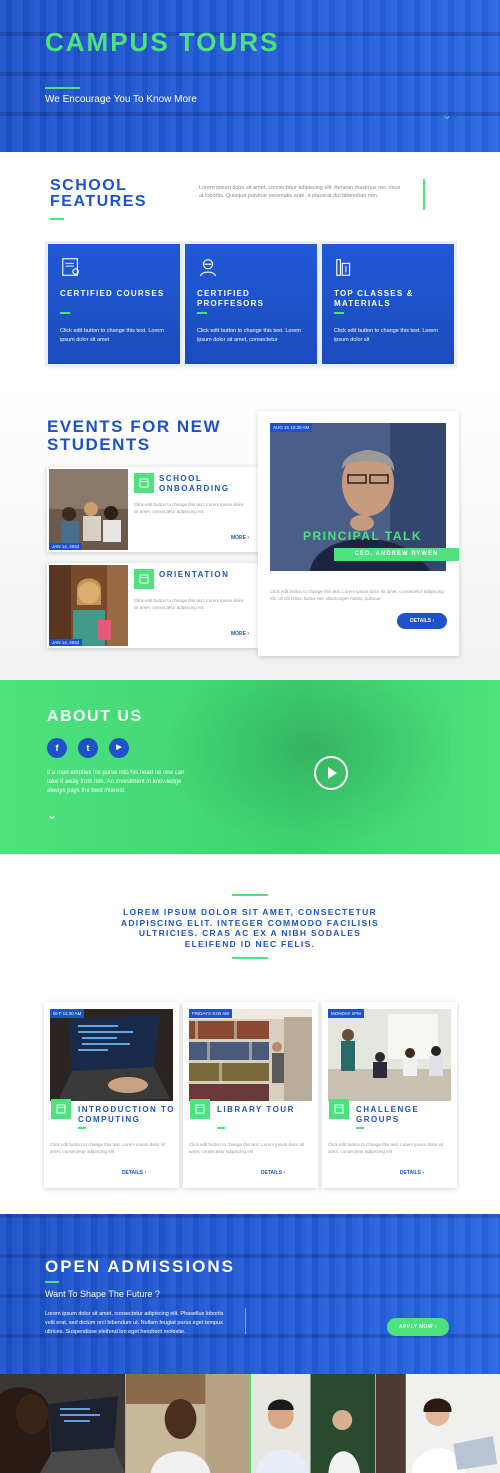 The image size is (500, 1473). Describe the element at coordinates (208, 268) in the screenshot. I see `professor-icon` at that location.